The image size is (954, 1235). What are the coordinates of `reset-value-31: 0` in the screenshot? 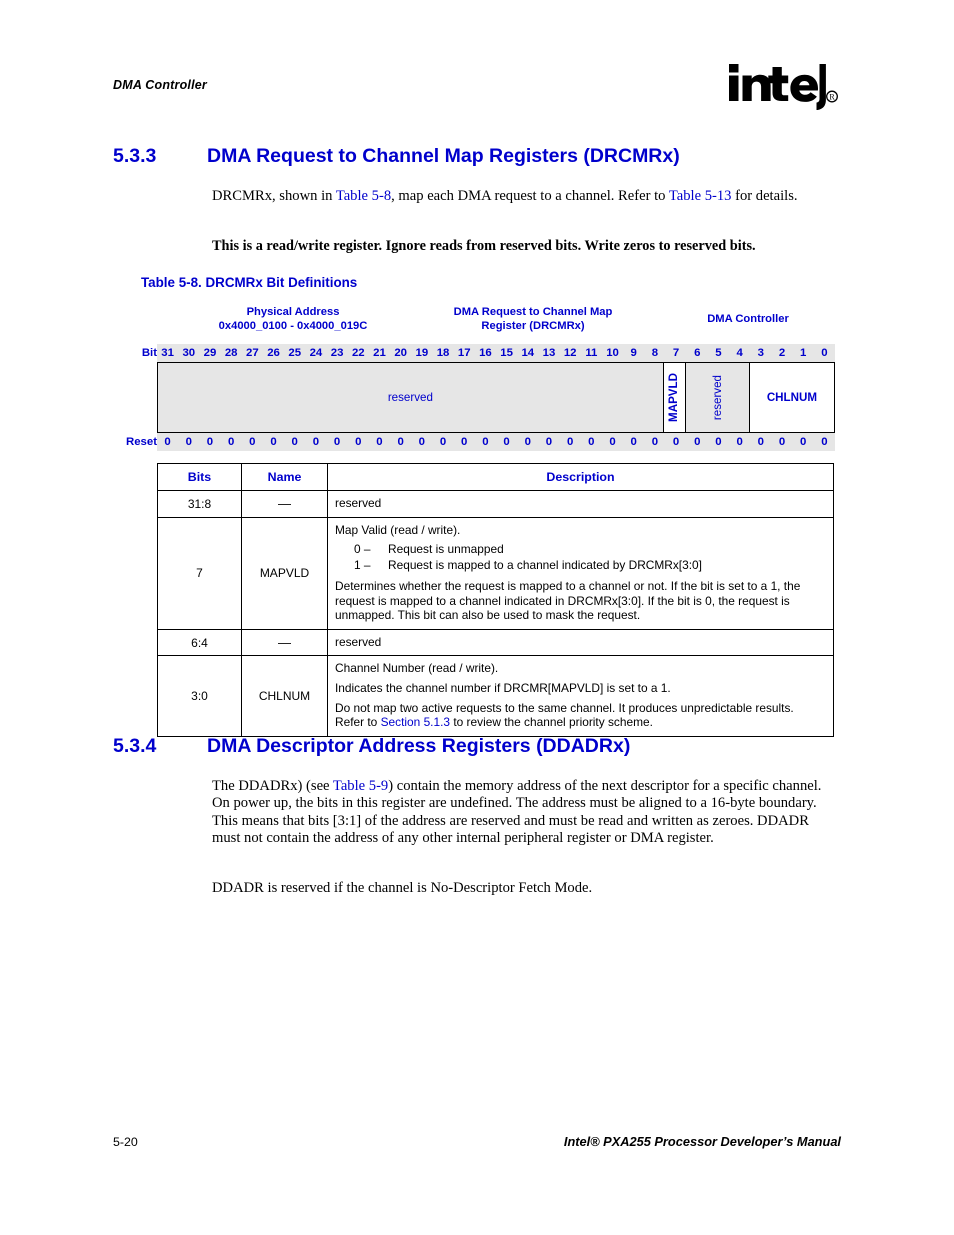 It's located at (824, 442).